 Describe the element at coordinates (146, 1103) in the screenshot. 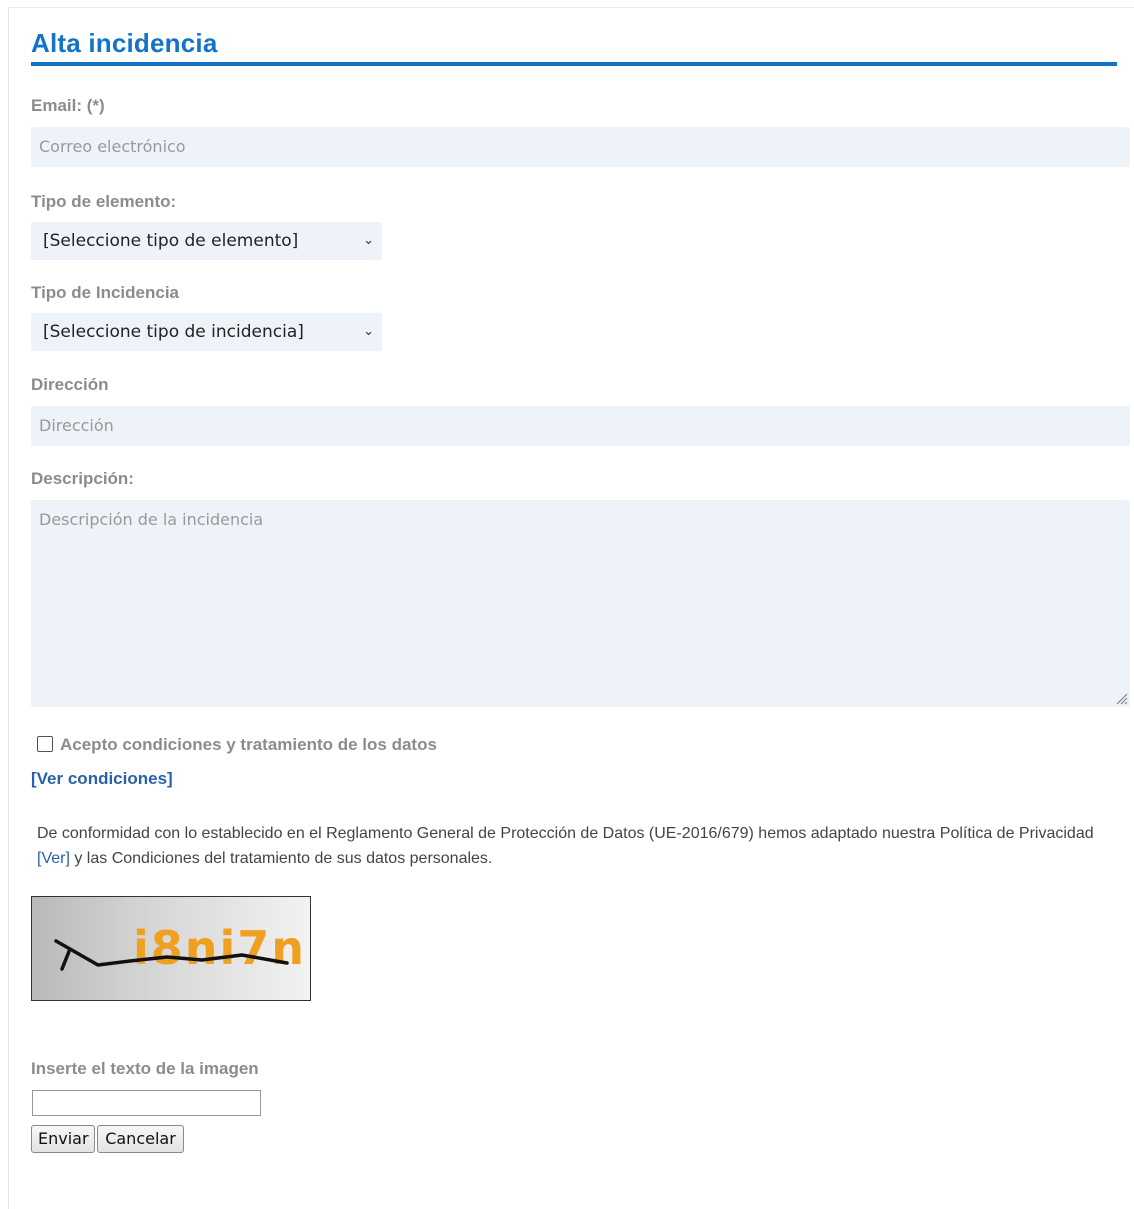

I see `captcha-input` at that location.